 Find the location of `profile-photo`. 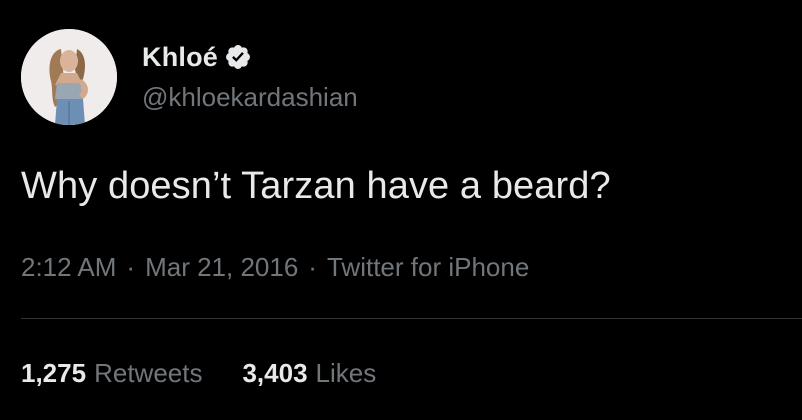

profile-photo is located at coordinates (69, 77).